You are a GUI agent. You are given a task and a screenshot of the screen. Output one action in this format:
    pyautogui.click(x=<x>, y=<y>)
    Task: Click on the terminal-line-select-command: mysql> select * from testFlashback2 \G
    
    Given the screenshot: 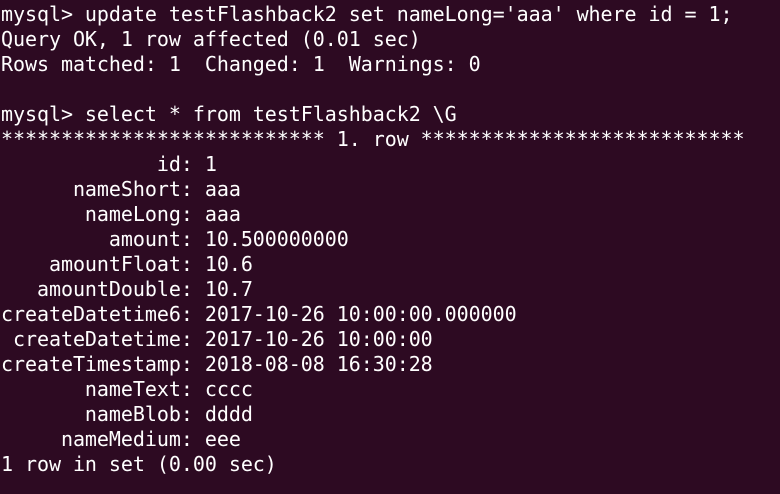 What is the action you would take?
    pyautogui.click(x=229, y=114)
    